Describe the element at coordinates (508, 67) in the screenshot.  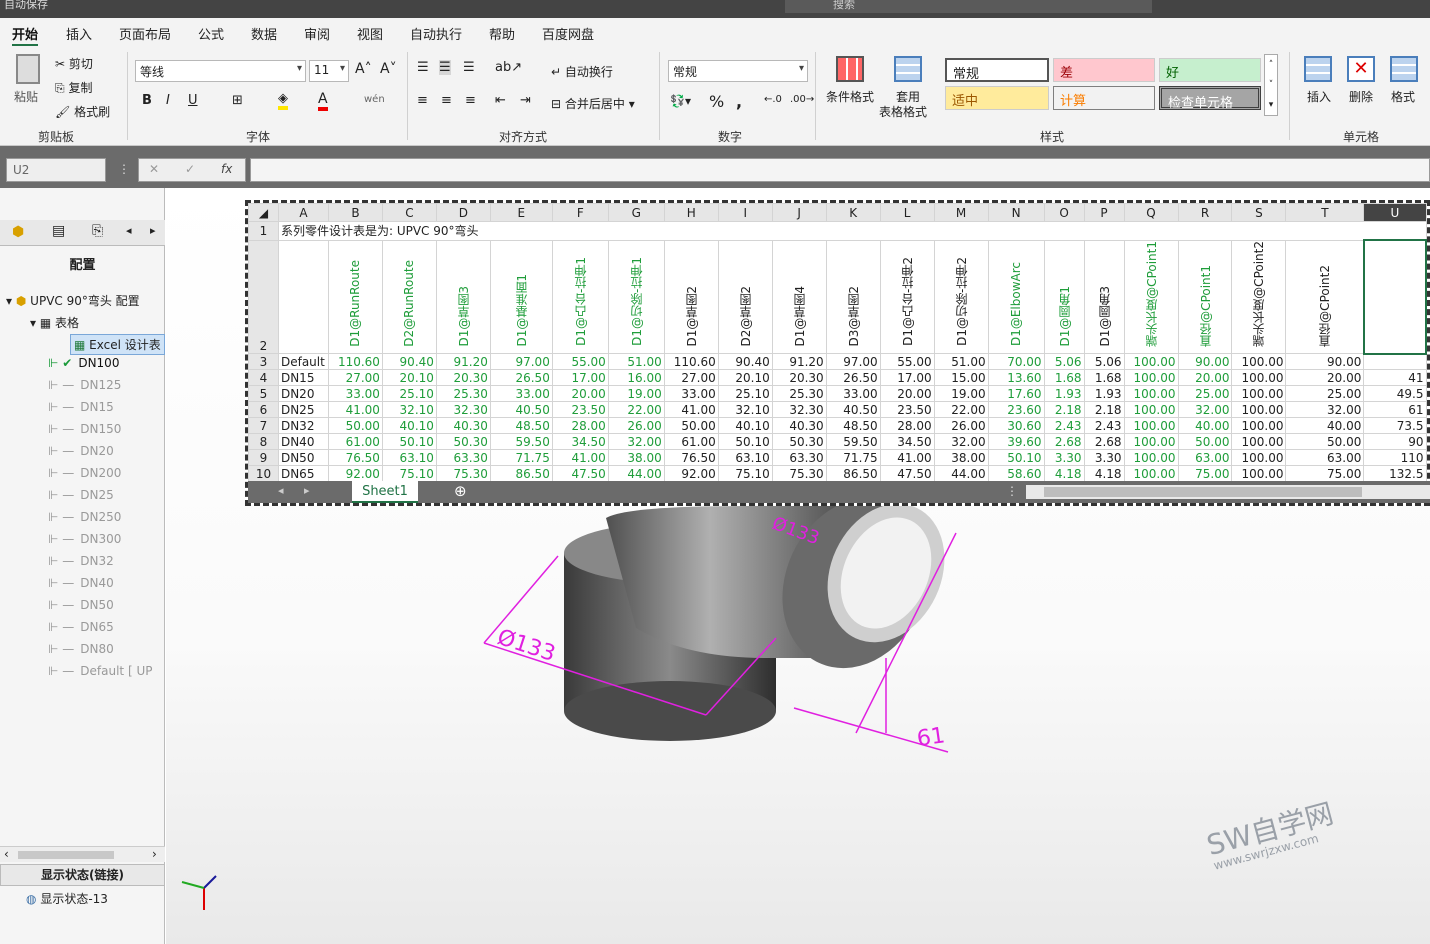
I see `orientation-icon: ab↗` at that location.